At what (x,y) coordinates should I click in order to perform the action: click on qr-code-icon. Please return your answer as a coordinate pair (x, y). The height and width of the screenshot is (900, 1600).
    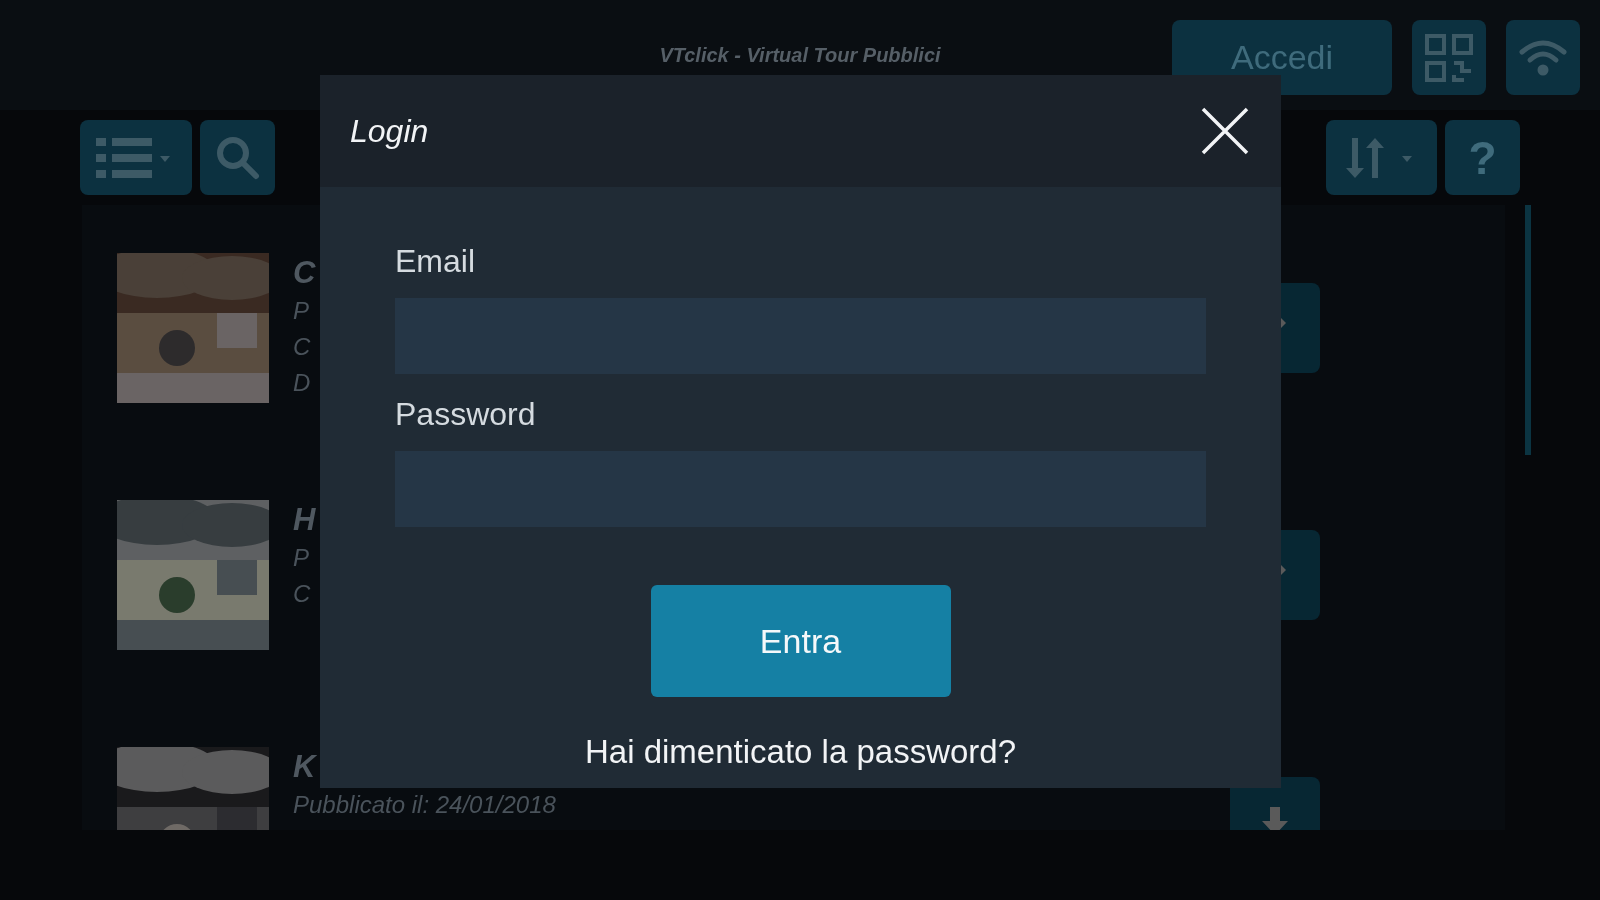
    Looking at the image, I should click on (1449, 57).